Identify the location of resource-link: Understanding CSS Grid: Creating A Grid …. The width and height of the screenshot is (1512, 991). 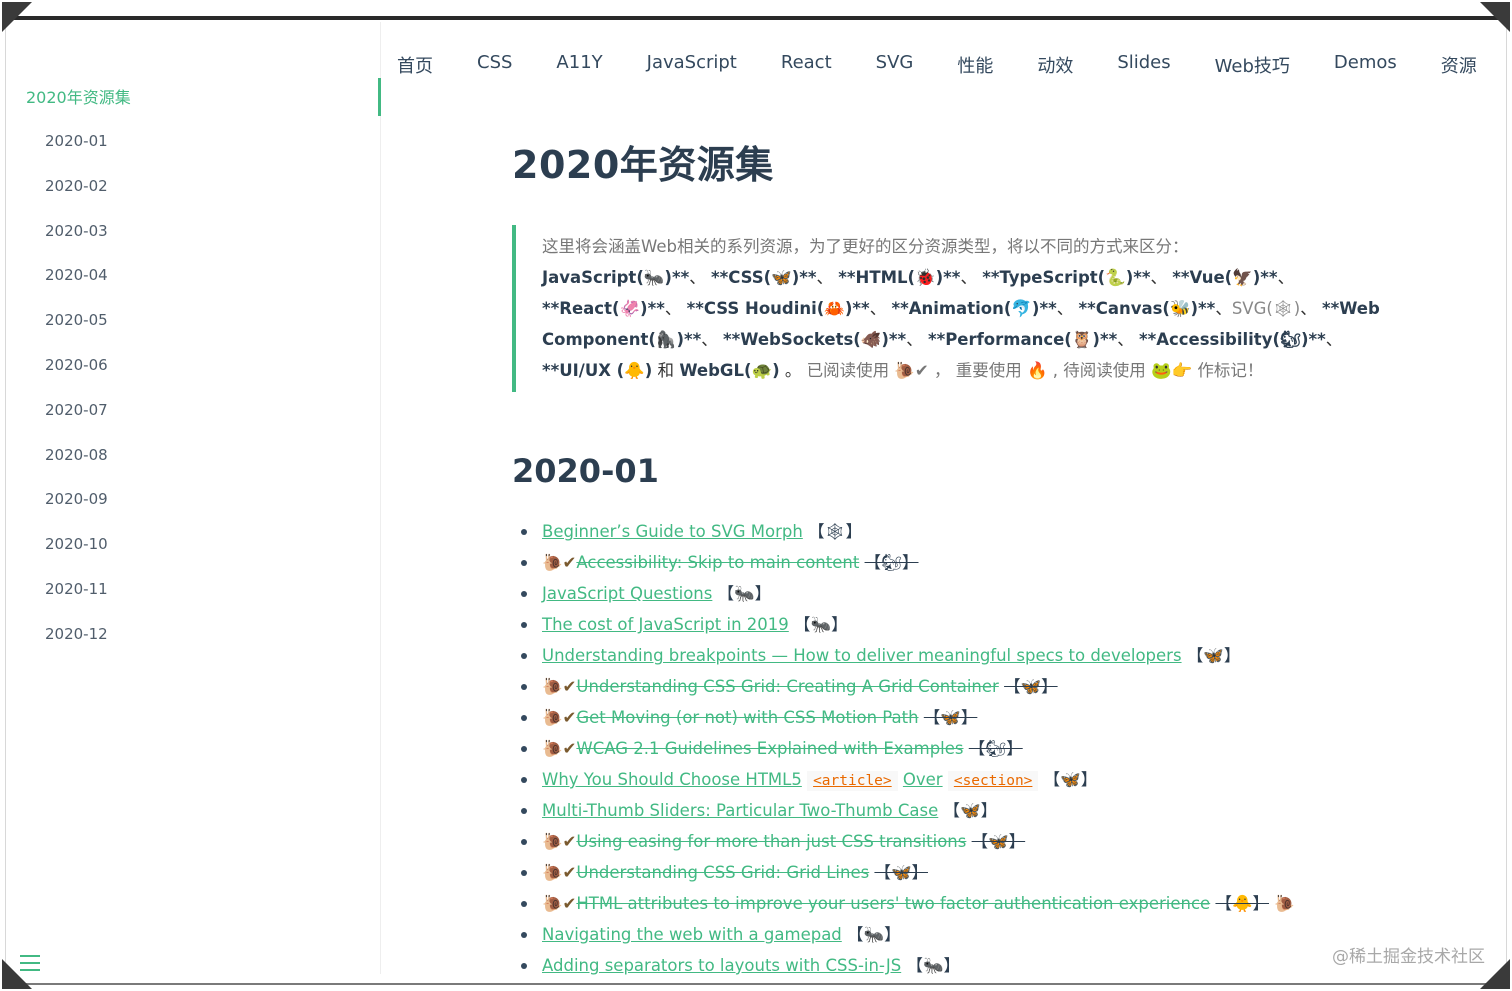
(787, 686).